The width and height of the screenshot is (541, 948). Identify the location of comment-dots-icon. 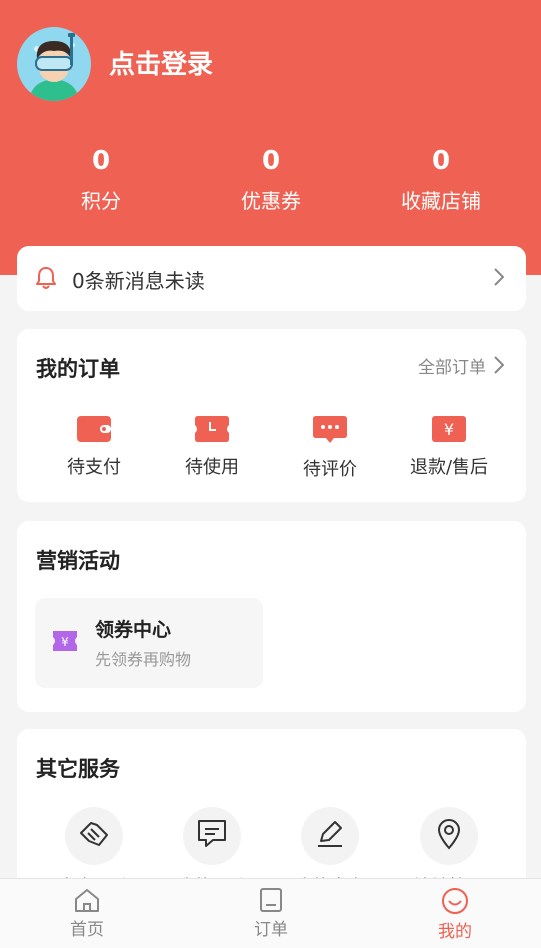
(330, 430).